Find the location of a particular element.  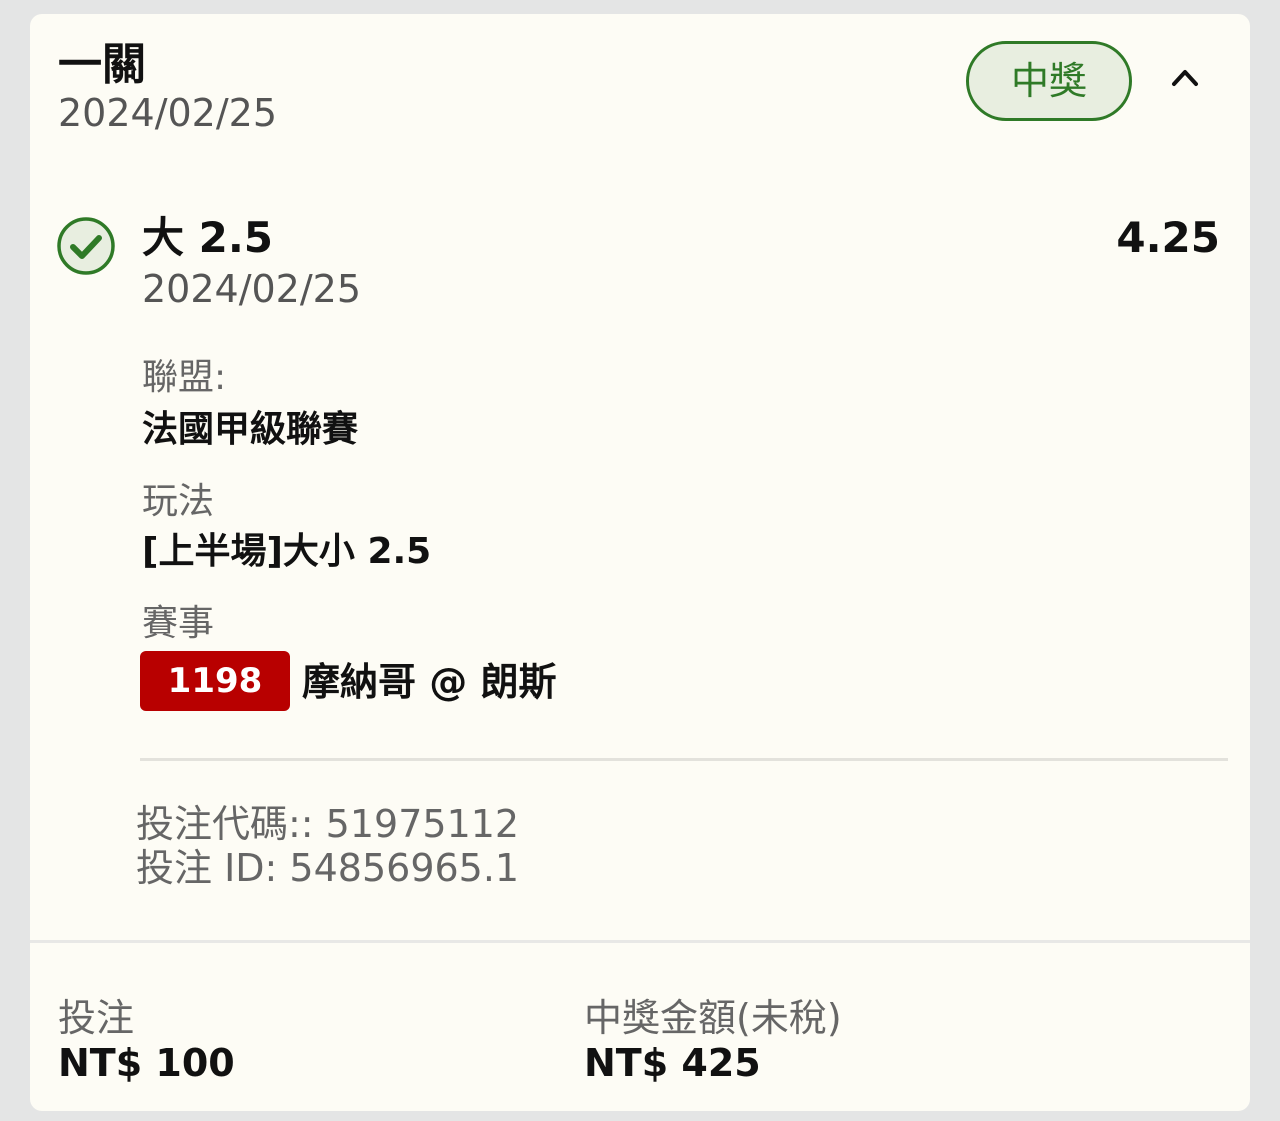

event-name: 摩納哥 @ 朗斯 is located at coordinates (429, 682).